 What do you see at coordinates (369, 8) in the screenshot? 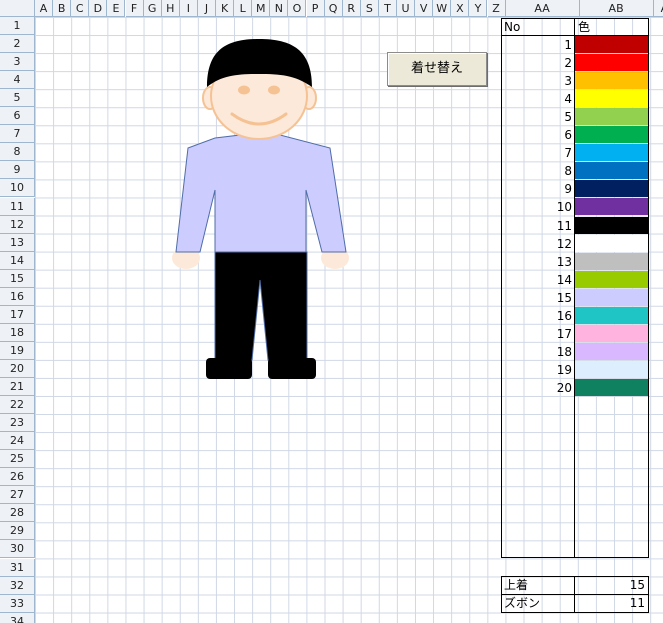
I see `column-header: S` at bounding box center [369, 8].